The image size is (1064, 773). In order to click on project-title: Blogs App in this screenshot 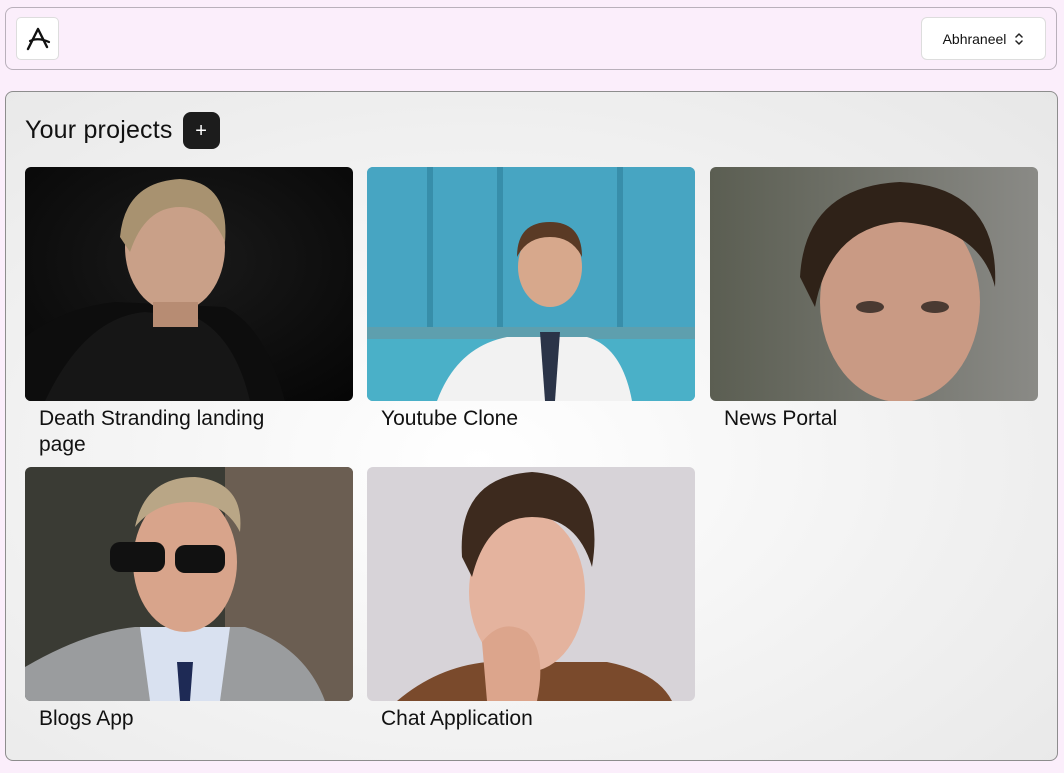, I will do `click(86, 718)`.